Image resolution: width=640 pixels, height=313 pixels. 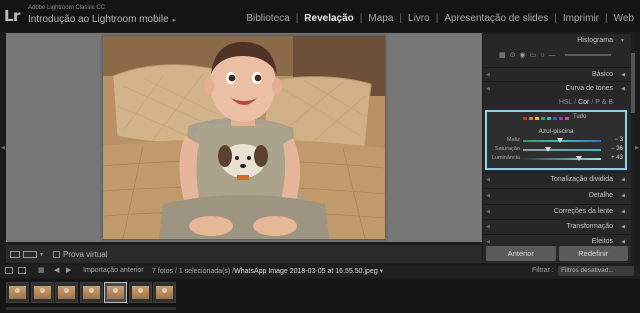 What do you see at coordinates (557, 211) in the screenshot?
I see `lens-corrections-panel-header: ◀ Correções da lente ◀` at bounding box center [557, 211].